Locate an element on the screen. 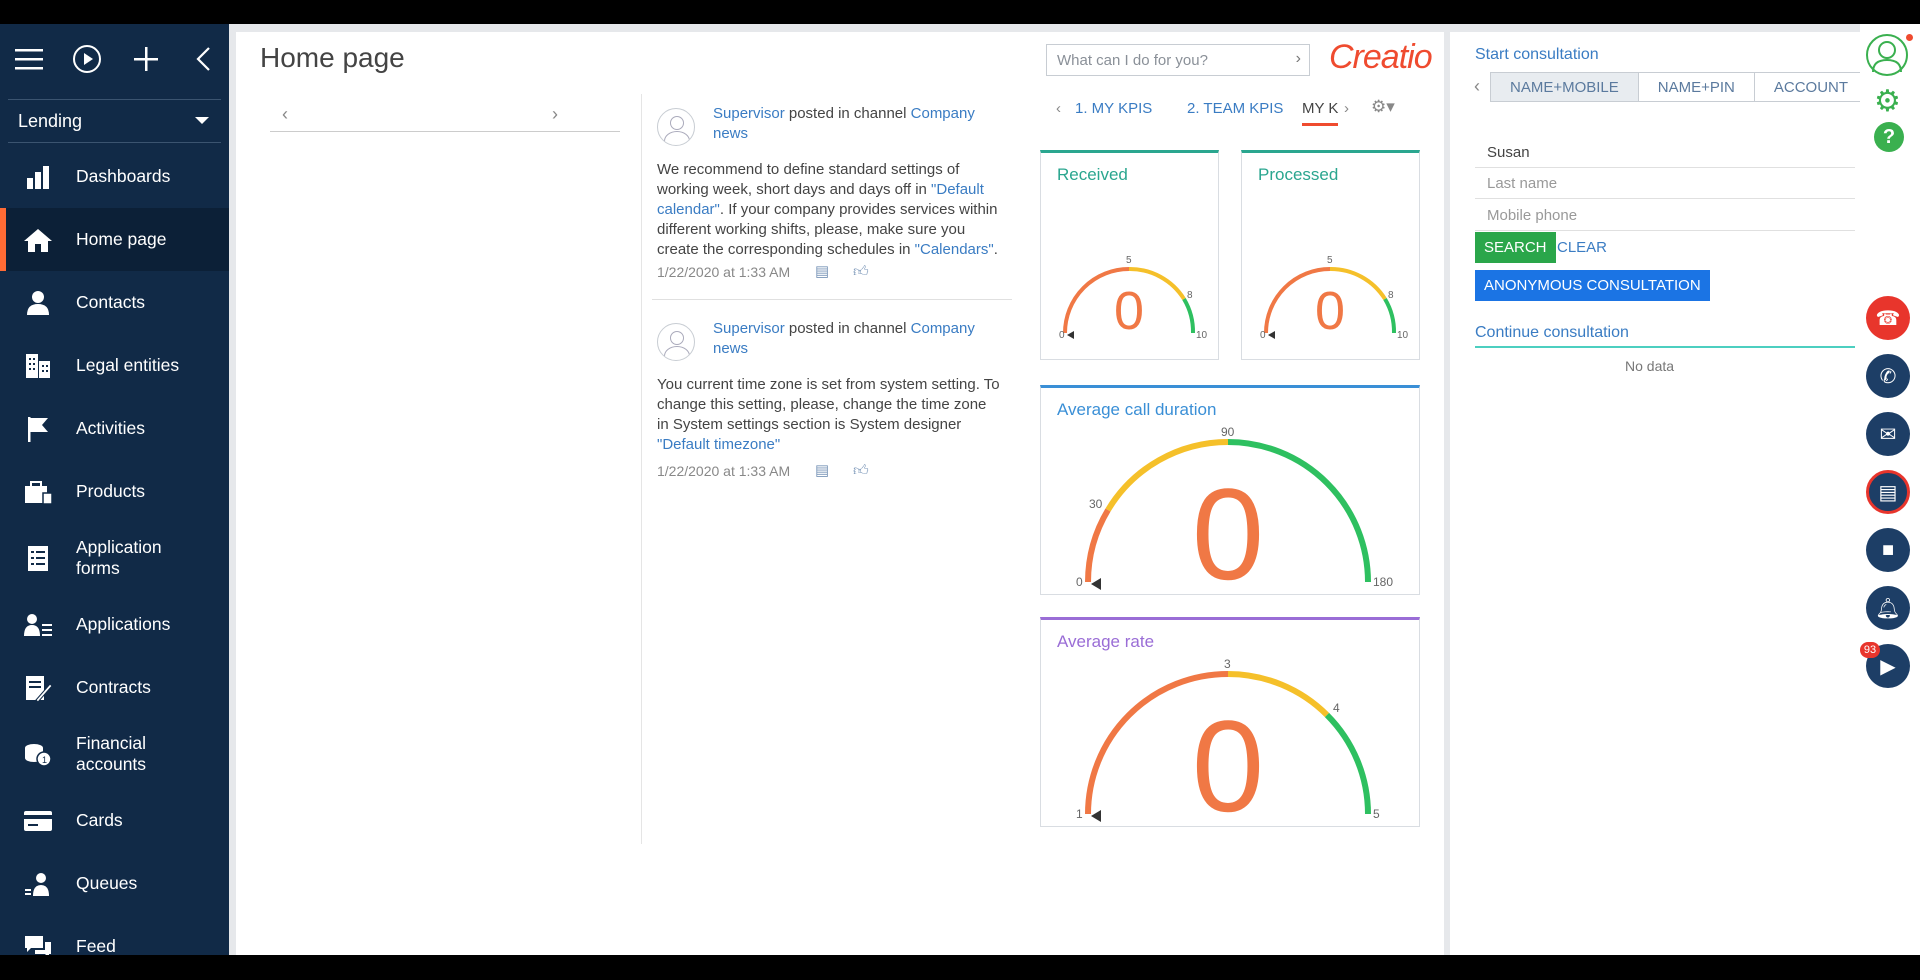 Image resolution: width=1920 pixels, height=980 pixels. post-timestamp: 1/22/2020 at 1:33 AM is located at coordinates (724, 471).